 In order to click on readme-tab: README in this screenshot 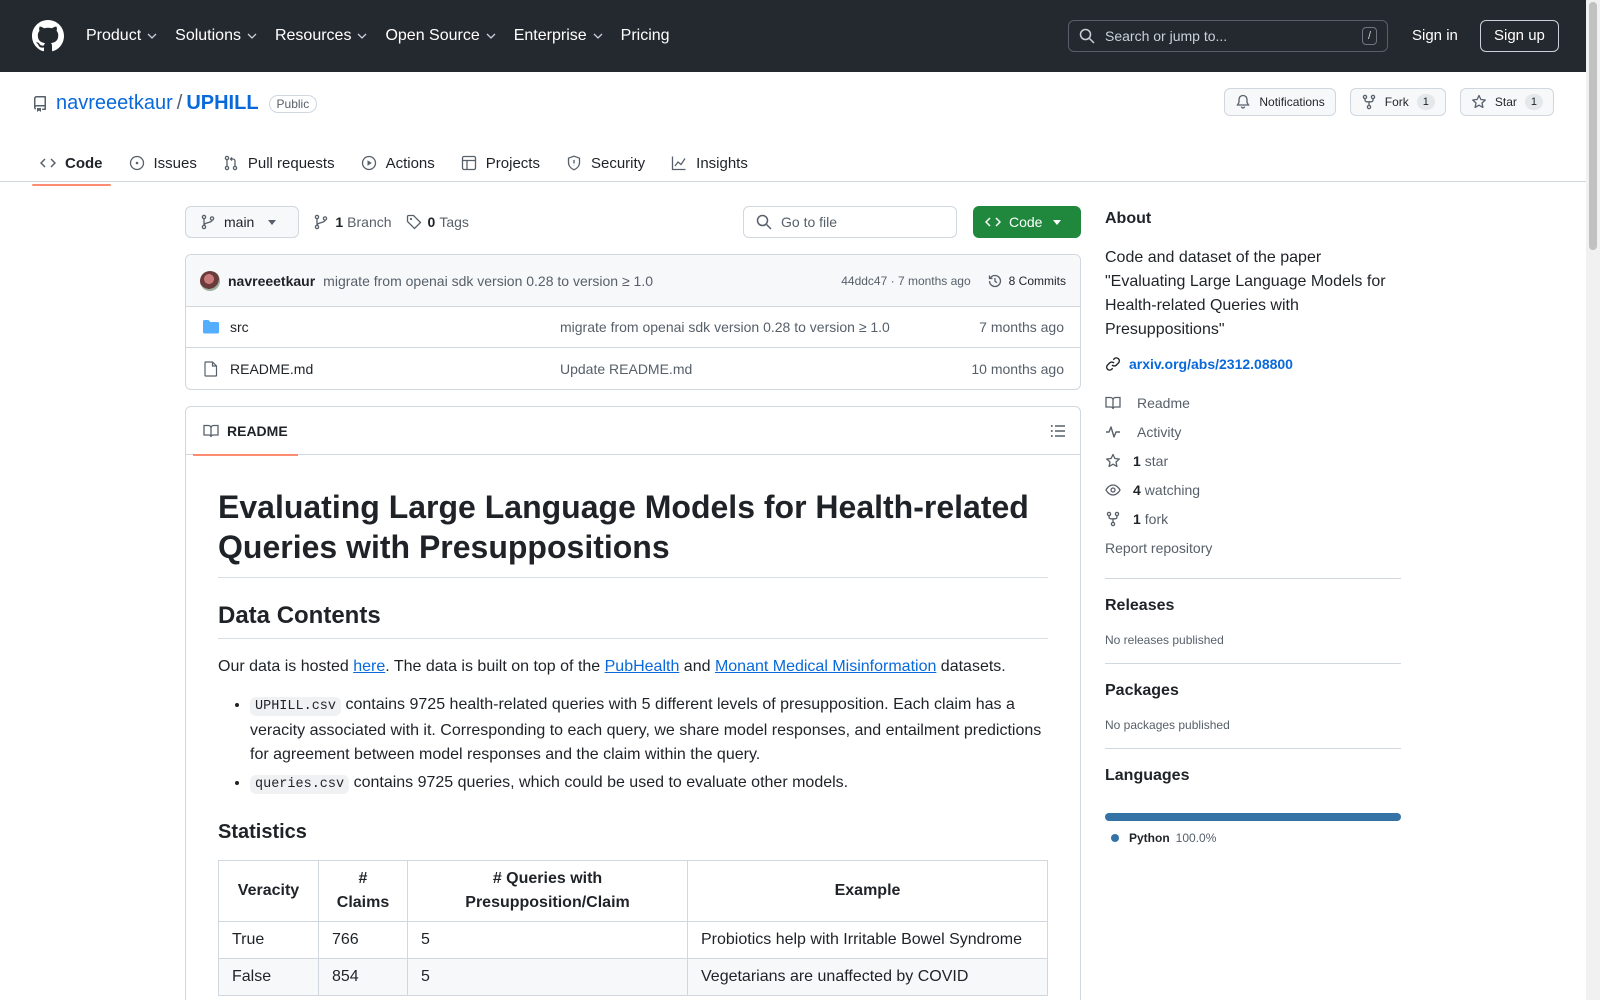, I will do `click(245, 431)`.